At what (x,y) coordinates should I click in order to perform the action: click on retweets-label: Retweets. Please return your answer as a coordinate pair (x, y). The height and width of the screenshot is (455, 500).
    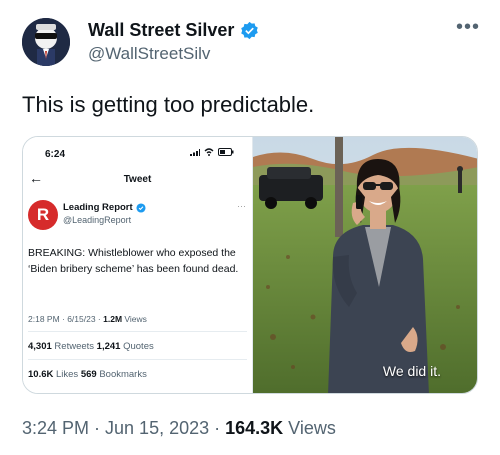
    Looking at the image, I should click on (74, 346).